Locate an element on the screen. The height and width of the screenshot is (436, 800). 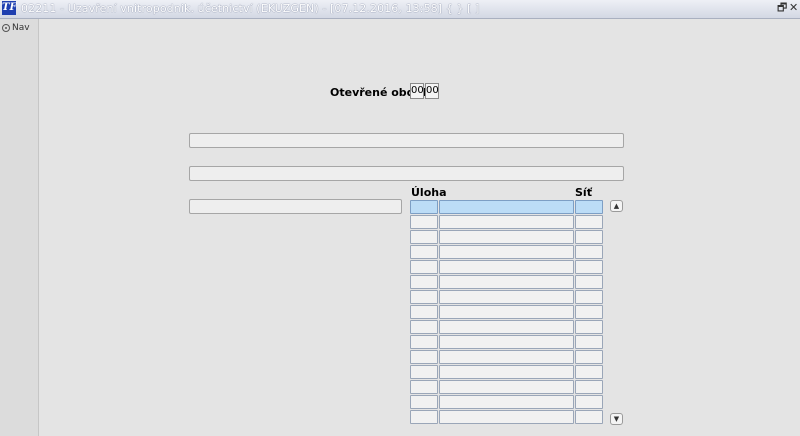
restore-icon: 🗗 is located at coordinates (782, 8).